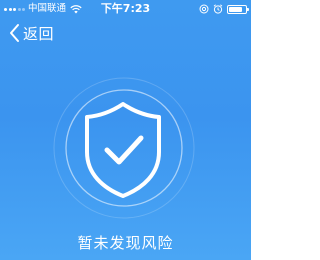 This screenshot has height=260, width=320. I want to click on shield-check-icon, so click(123, 150).